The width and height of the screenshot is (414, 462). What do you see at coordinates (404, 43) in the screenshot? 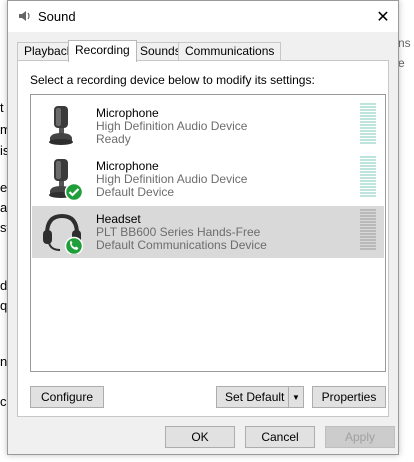
I see `background-text: ns` at bounding box center [404, 43].